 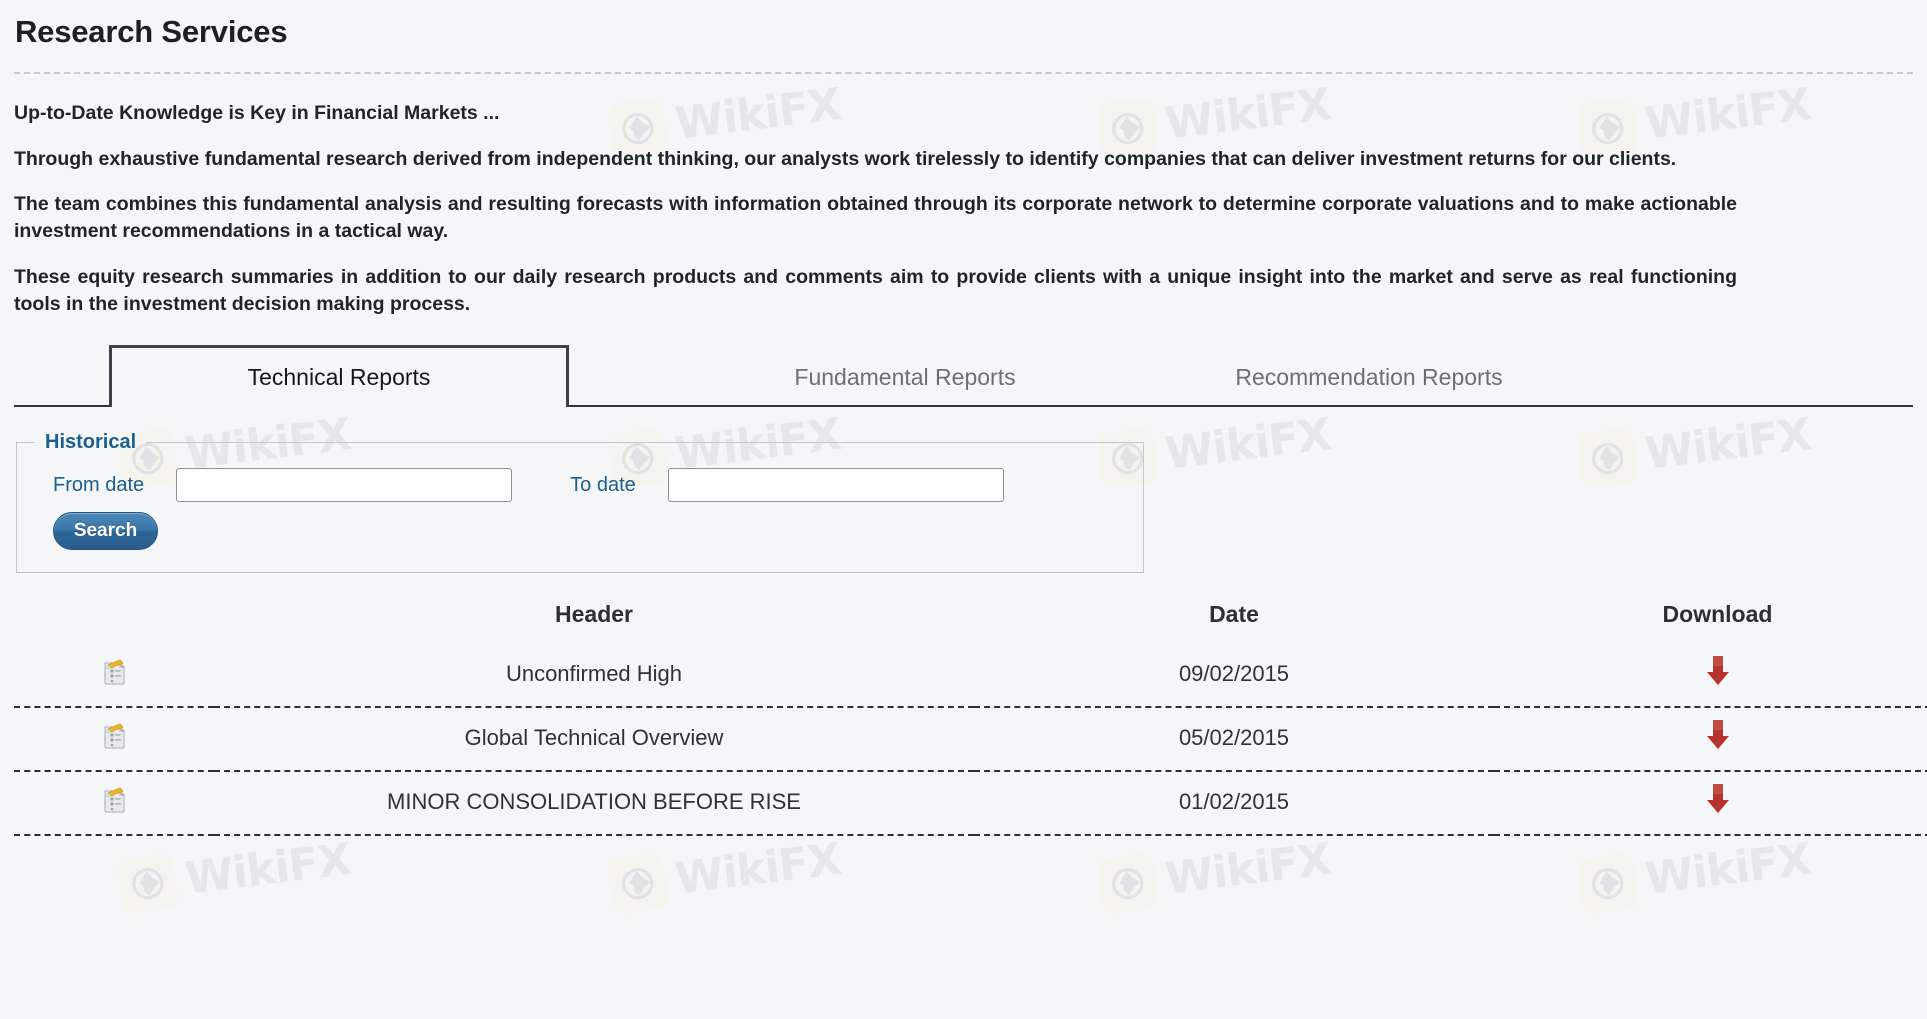 I want to click on tab-fundamental-reports: Fundamental Reports, so click(x=905, y=377).